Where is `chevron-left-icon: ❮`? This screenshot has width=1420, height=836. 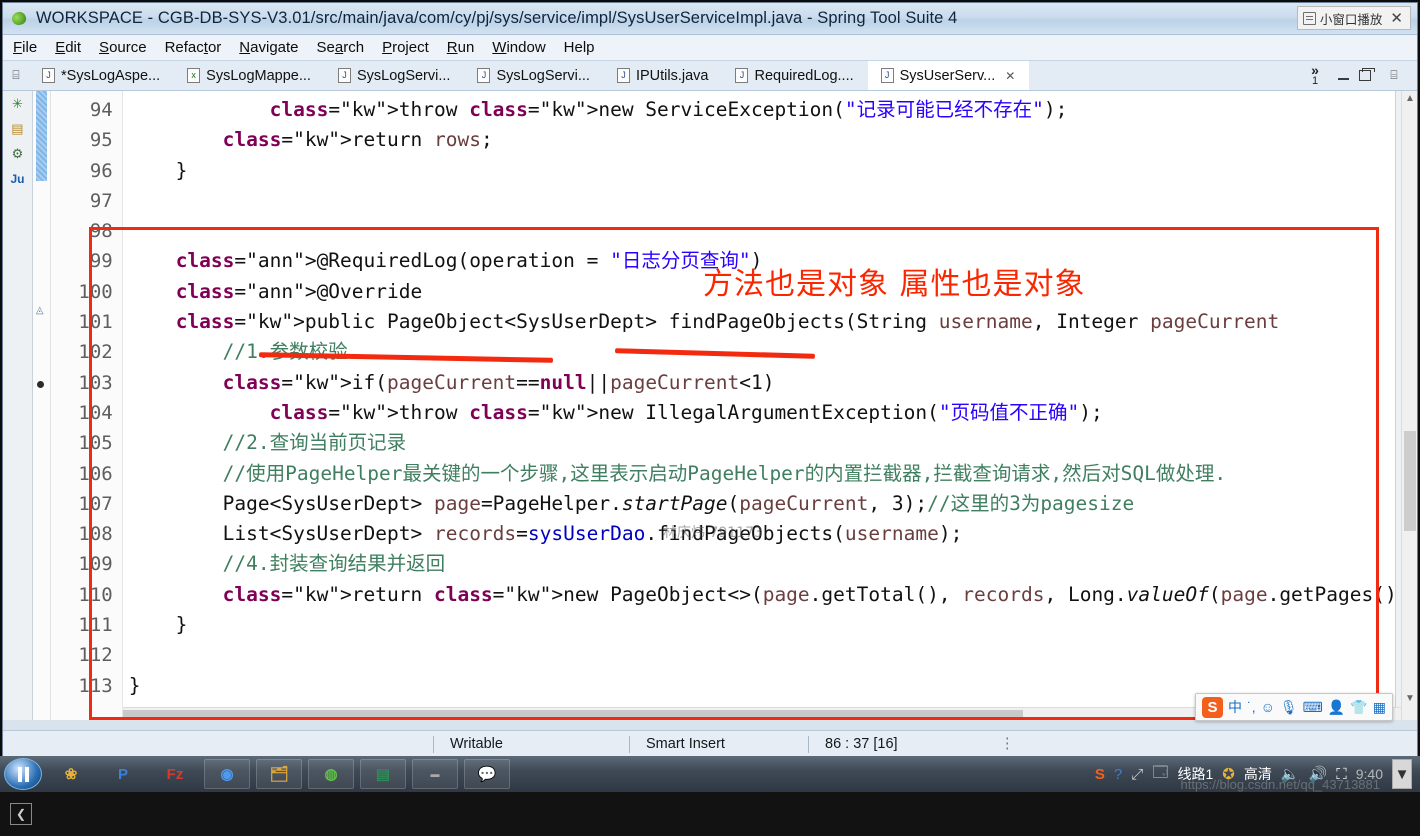 chevron-left-icon: ❮ is located at coordinates (21, 814).